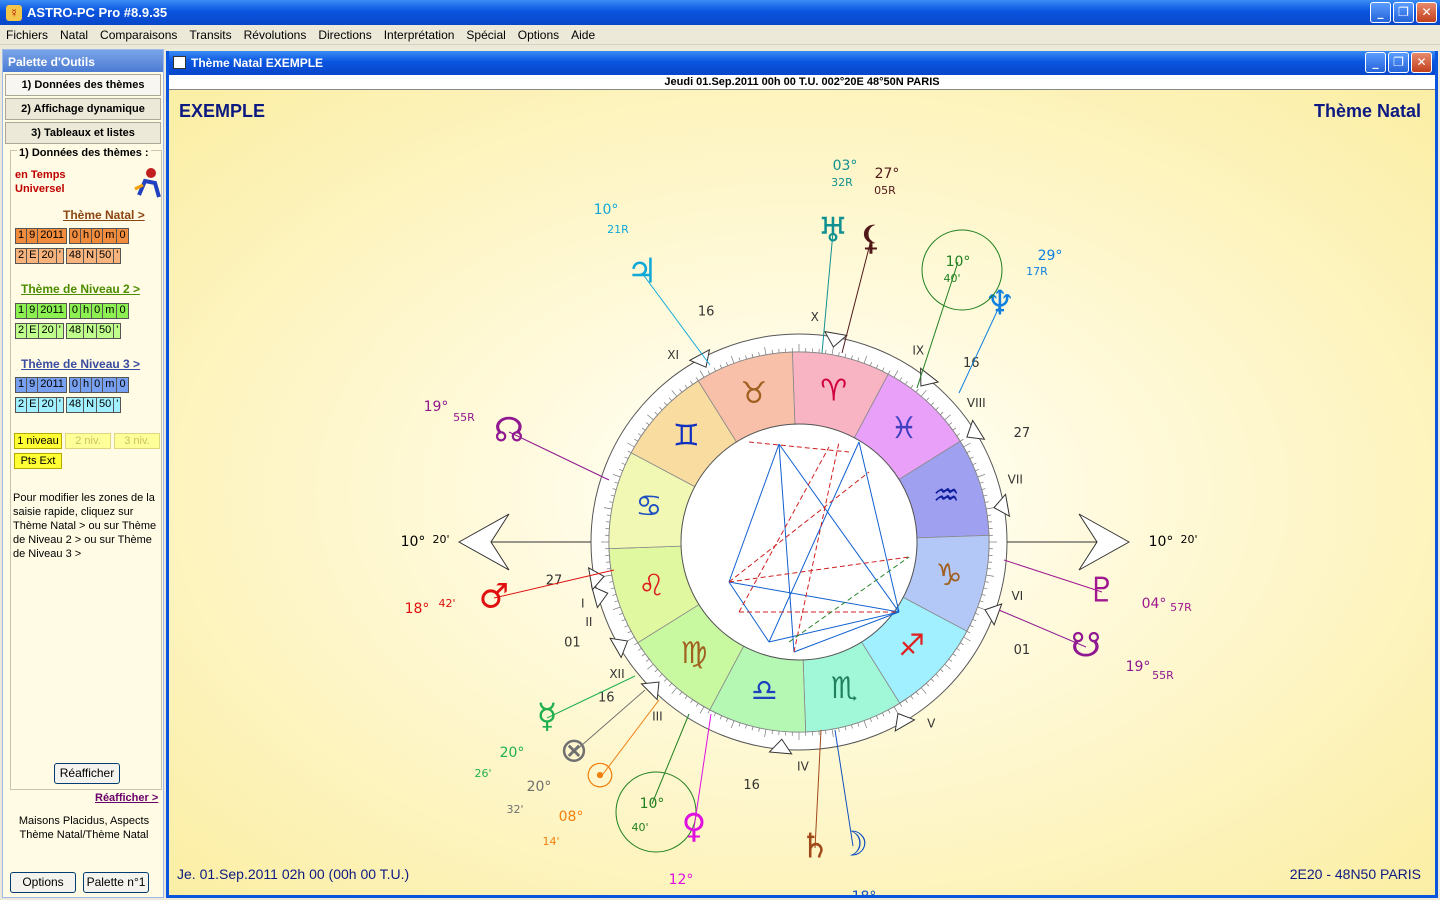 This screenshot has width=1440, height=900. What do you see at coordinates (41, 311) in the screenshot?
I see `level2-date-field: 1 9 2011` at bounding box center [41, 311].